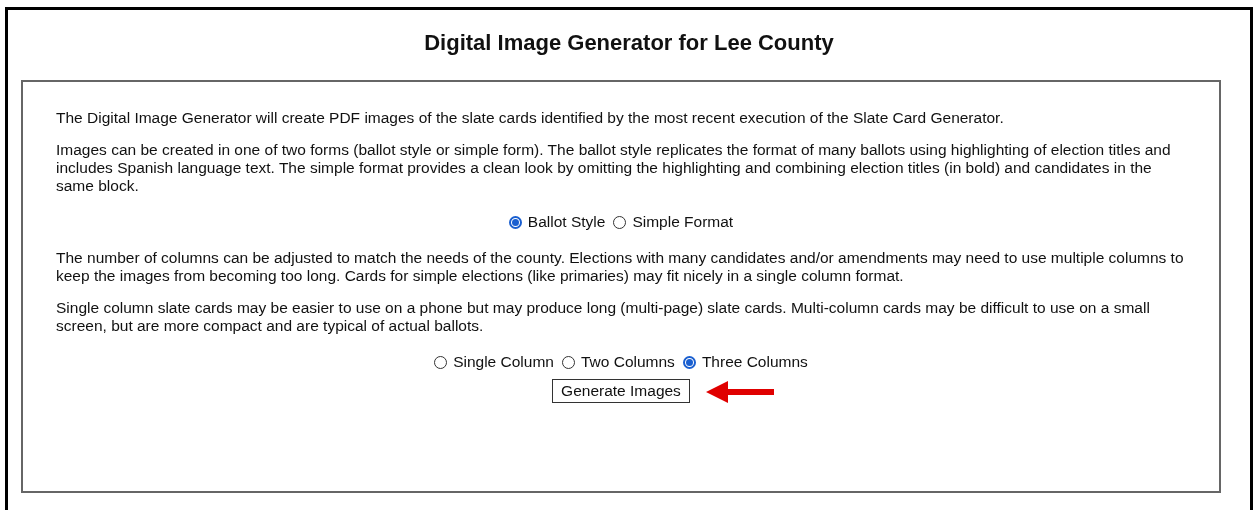 This screenshot has width=1255, height=510. I want to click on radio-label: Two Columns, so click(627, 362).